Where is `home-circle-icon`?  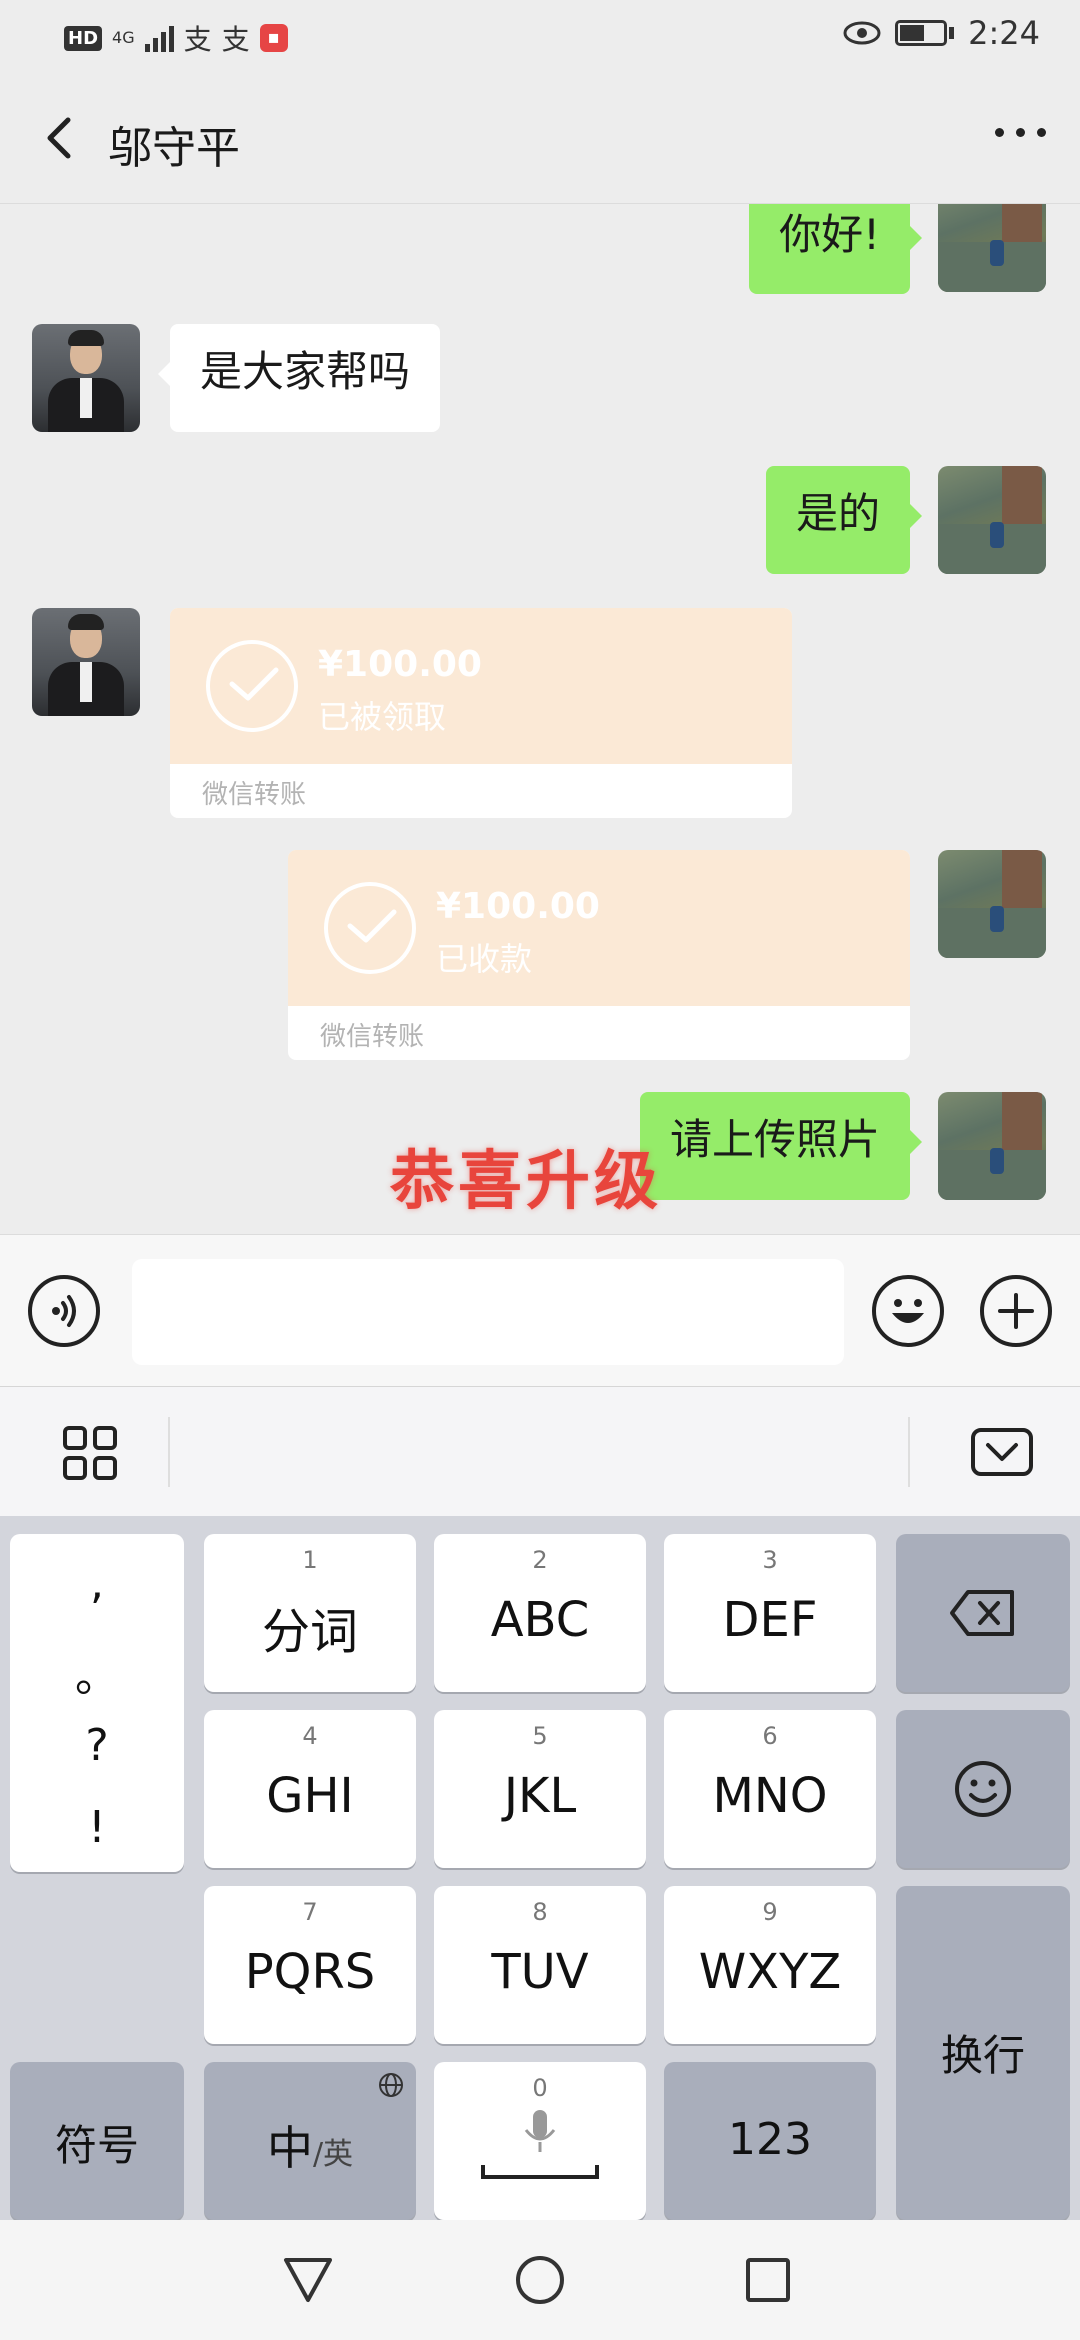
home-circle-icon is located at coordinates (540, 2280).